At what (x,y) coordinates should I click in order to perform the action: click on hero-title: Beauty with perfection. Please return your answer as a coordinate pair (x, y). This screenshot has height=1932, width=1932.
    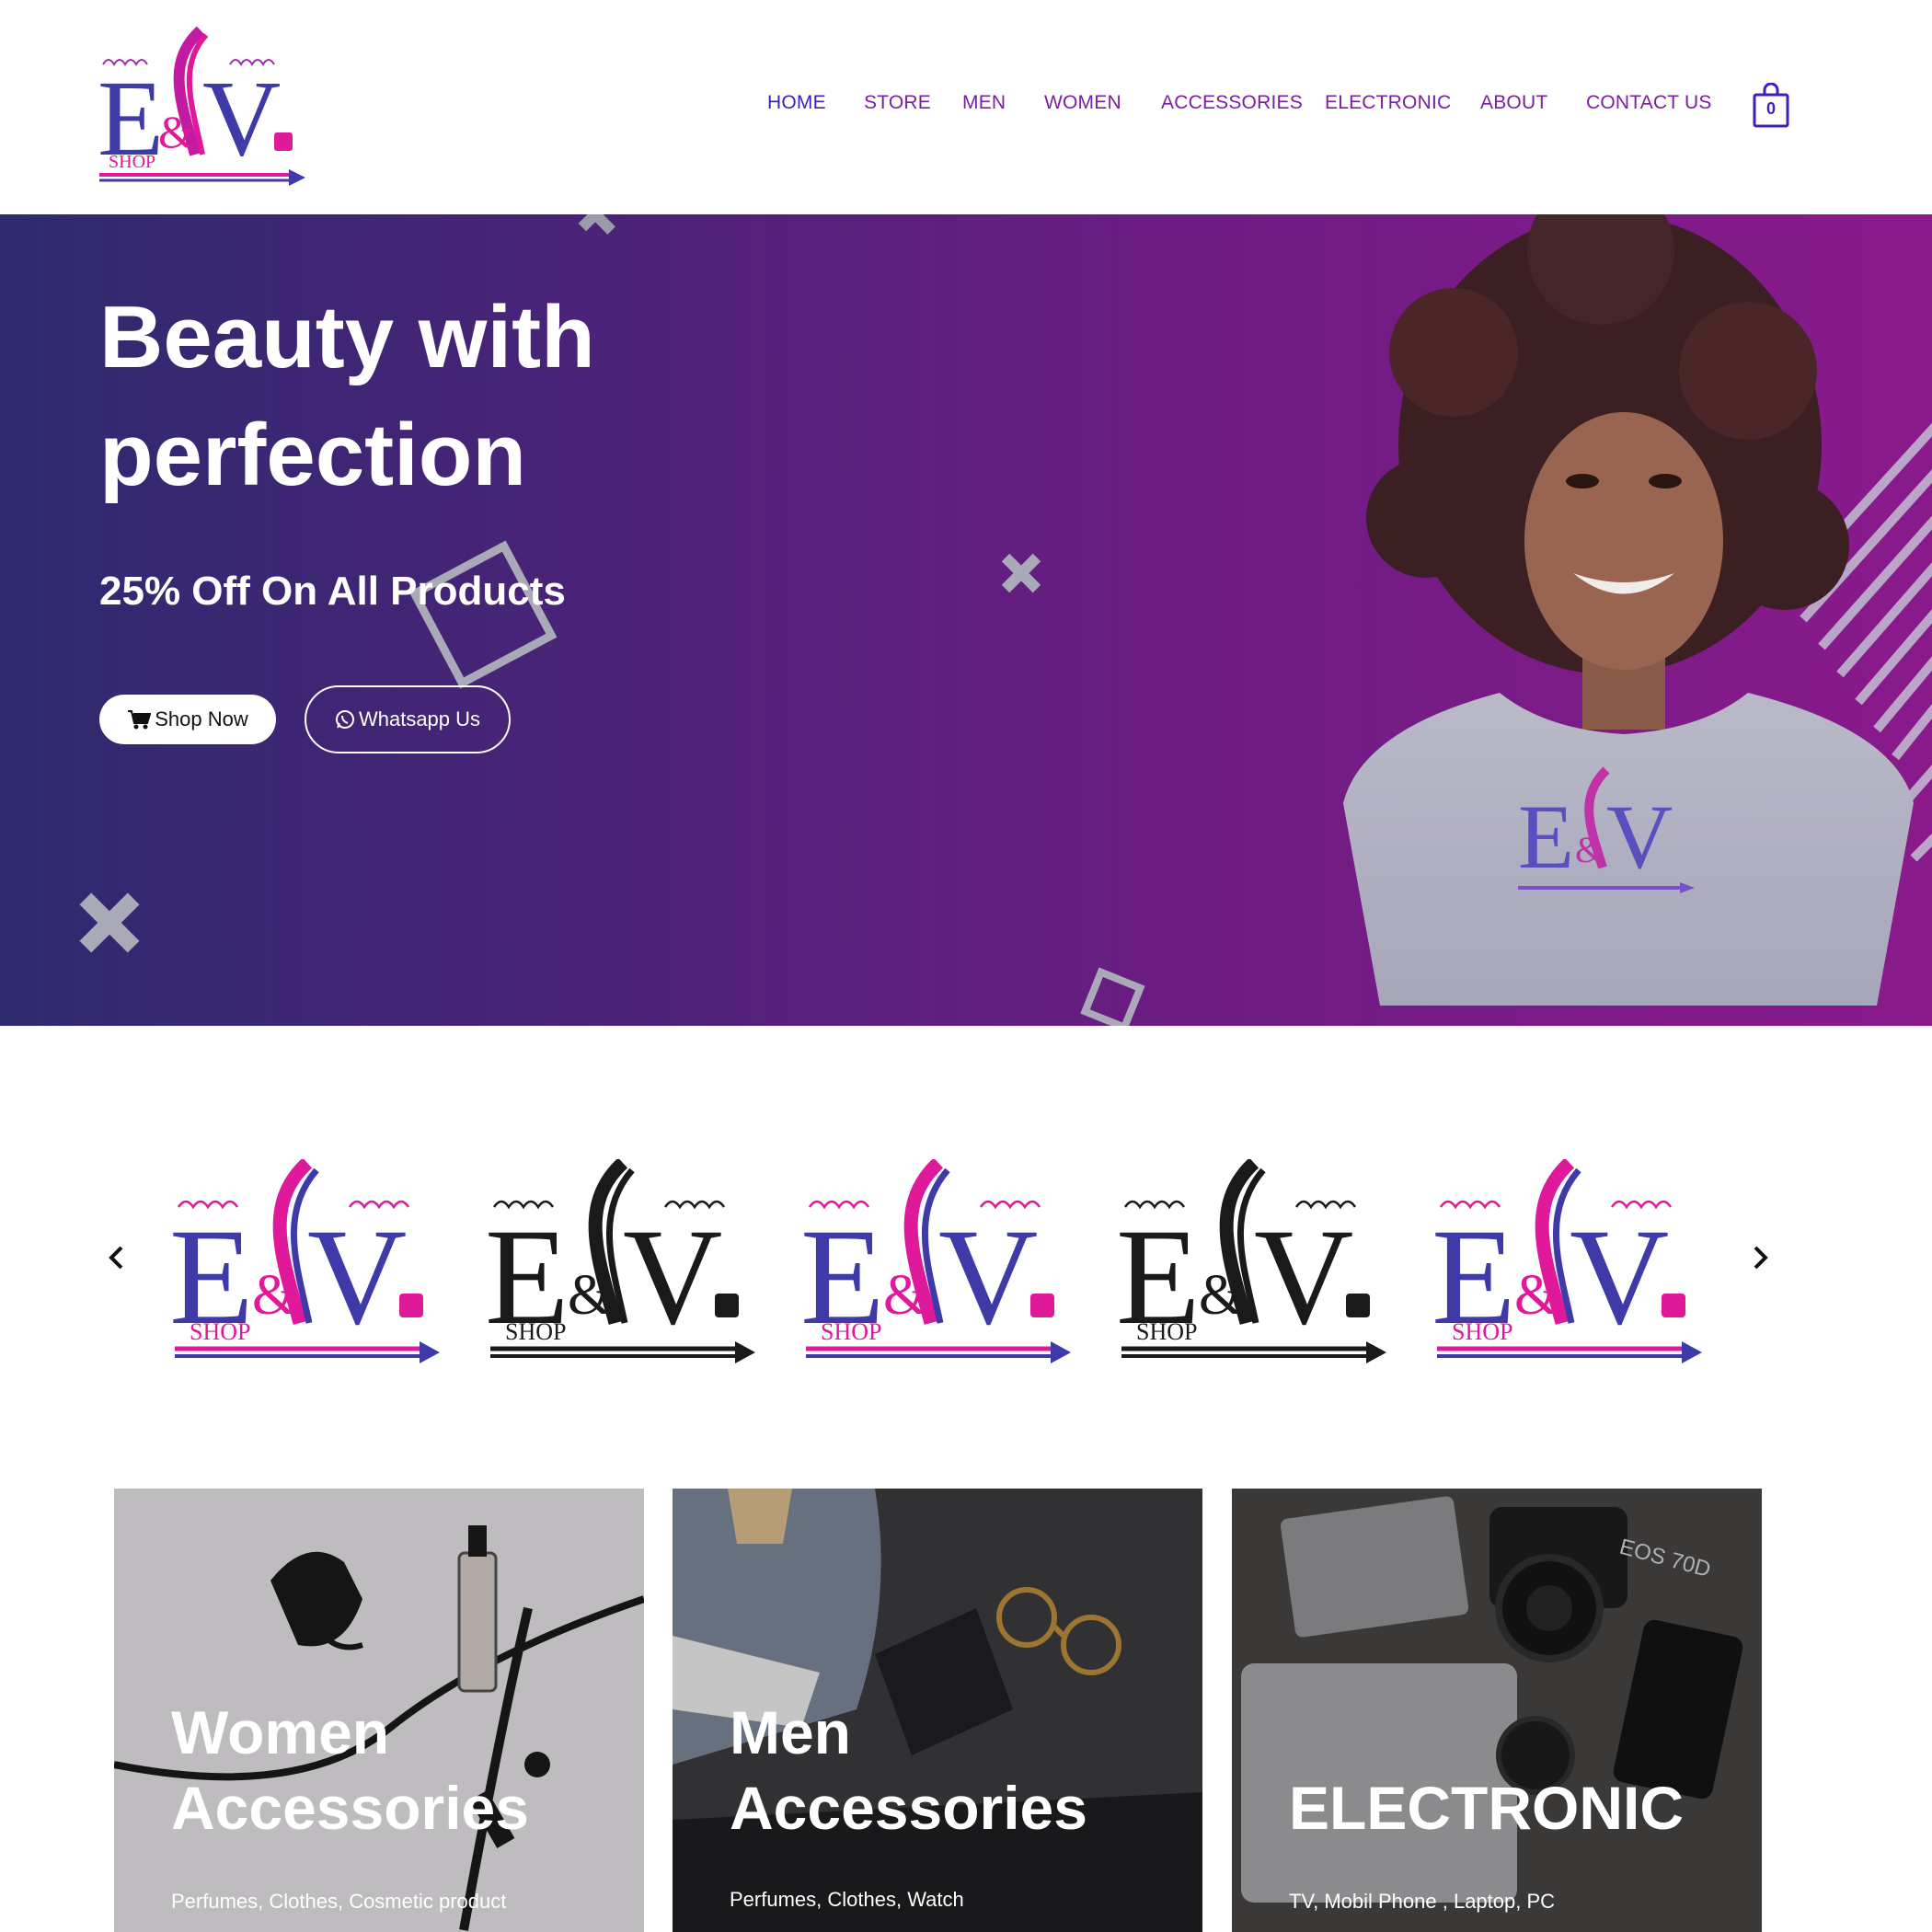
    Looking at the image, I should click on (421, 396).